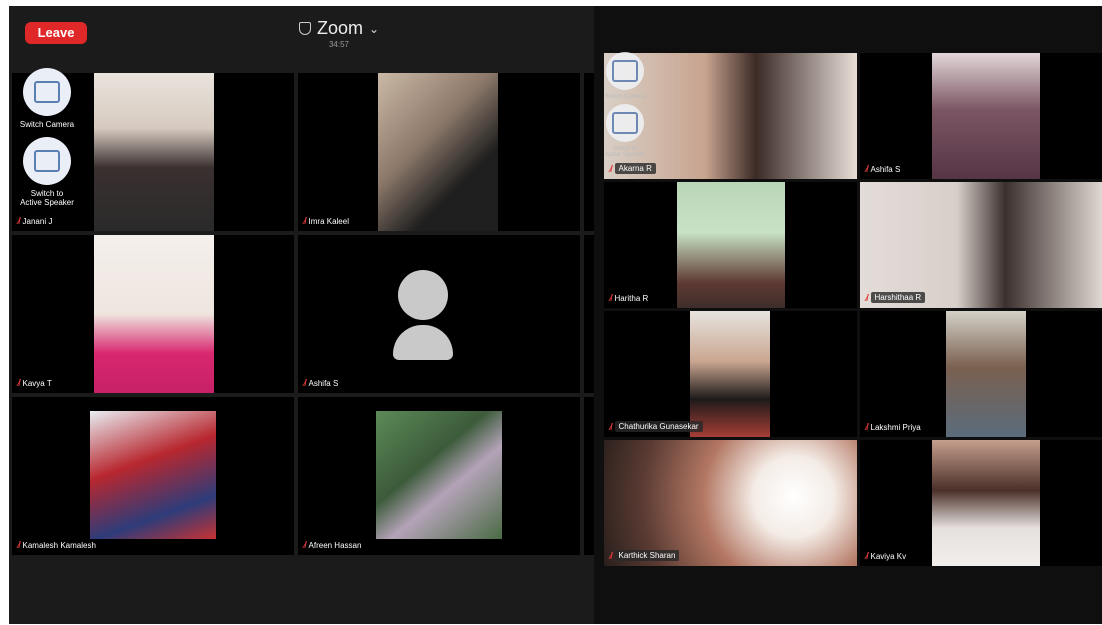 This screenshot has width=1102, height=625. I want to click on chevron-down-icon: ⌄, so click(374, 29).